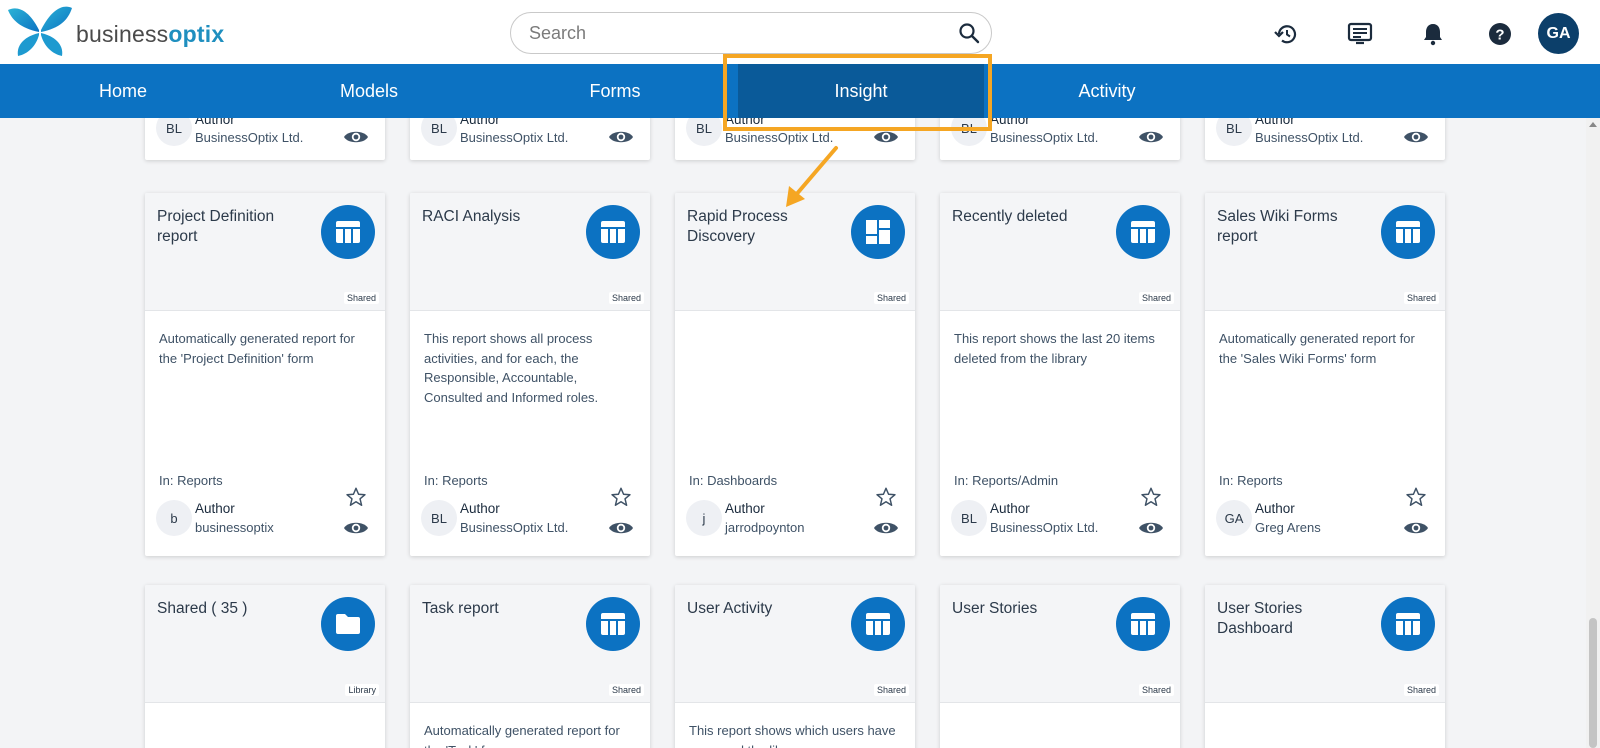 The image size is (1600, 748). What do you see at coordinates (497, 217) in the screenshot?
I see `card-title: RACI Analysis` at bounding box center [497, 217].